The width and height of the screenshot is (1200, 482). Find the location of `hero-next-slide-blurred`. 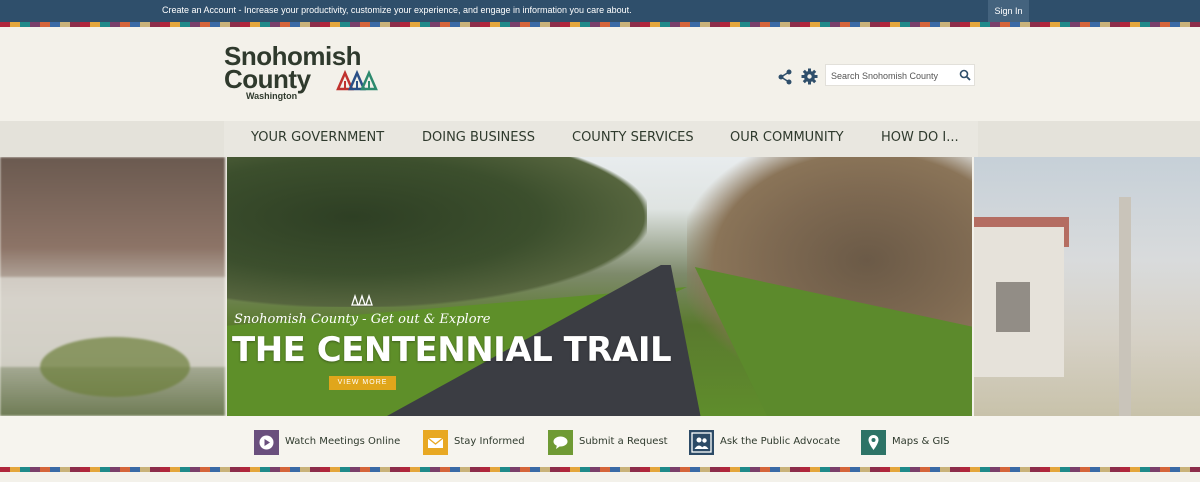

hero-next-slide-blurred is located at coordinates (1087, 286).